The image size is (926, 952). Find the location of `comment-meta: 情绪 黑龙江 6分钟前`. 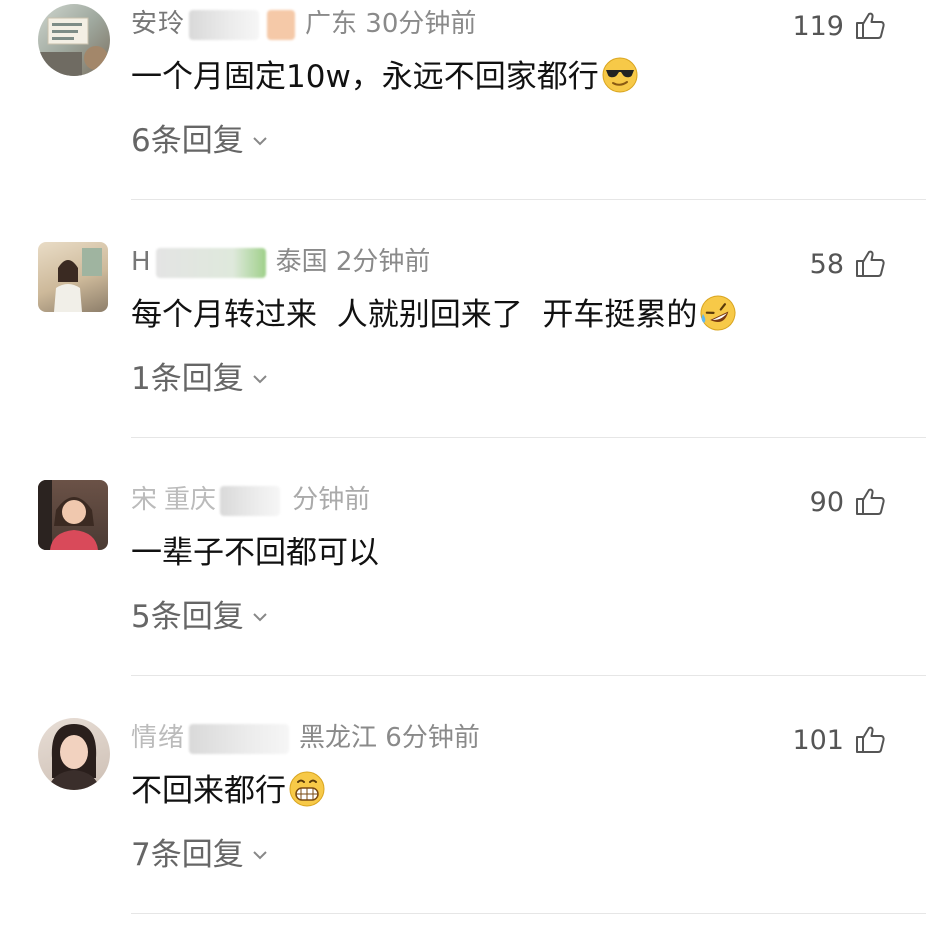

comment-meta: 情绪 黑龙江 6分钟前 is located at coordinates (391, 738).